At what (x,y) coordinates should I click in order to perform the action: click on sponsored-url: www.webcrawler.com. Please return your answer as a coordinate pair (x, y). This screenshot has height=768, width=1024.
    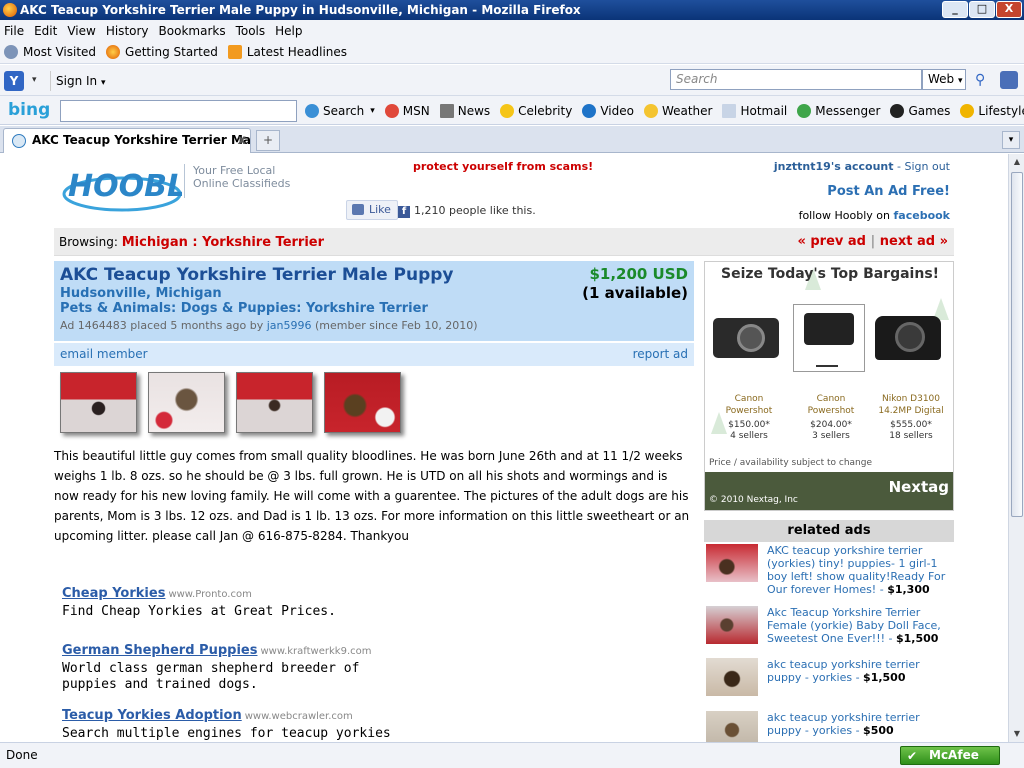
    Looking at the image, I should click on (298, 716).